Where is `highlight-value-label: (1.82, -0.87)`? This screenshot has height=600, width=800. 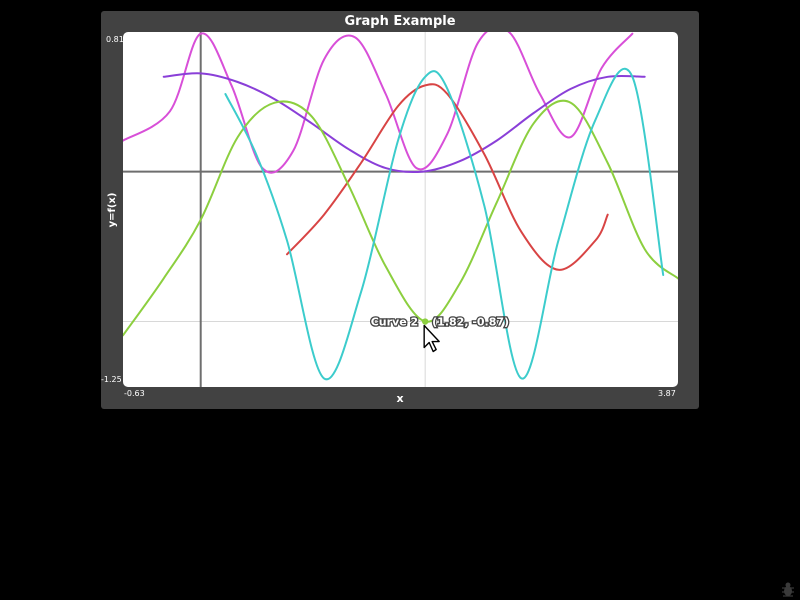 highlight-value-label: (1.82, -0.87) is located at coordinates (470, 322).